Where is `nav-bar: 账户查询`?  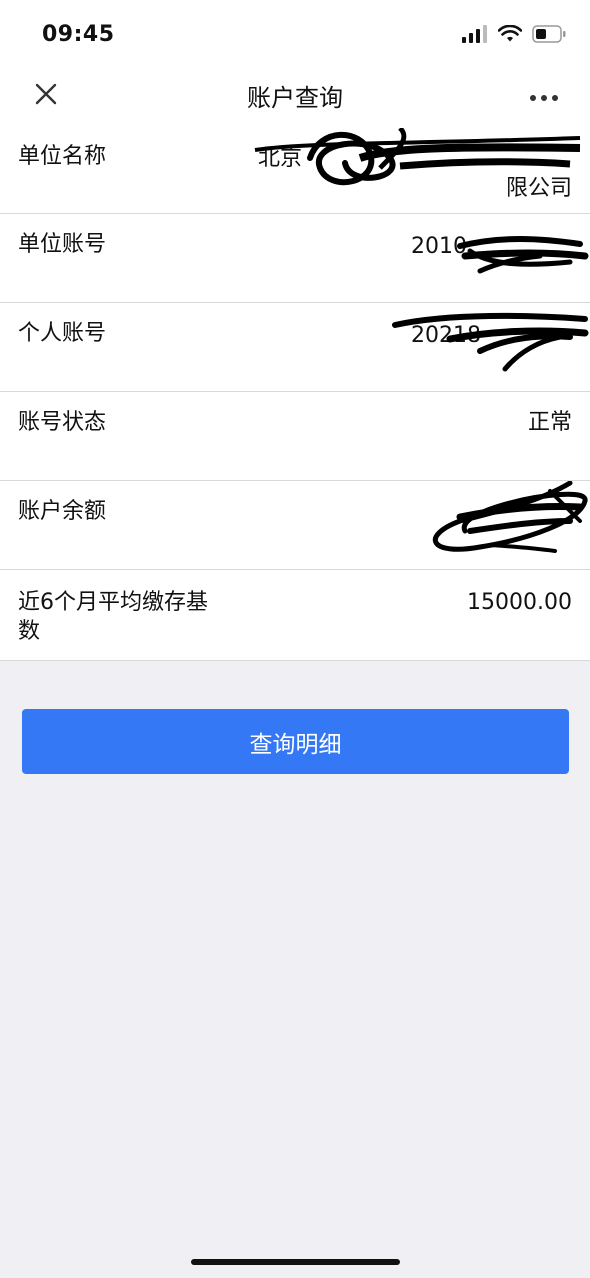
nav-bar: 账户查询 is located at coordinates (295, 97).